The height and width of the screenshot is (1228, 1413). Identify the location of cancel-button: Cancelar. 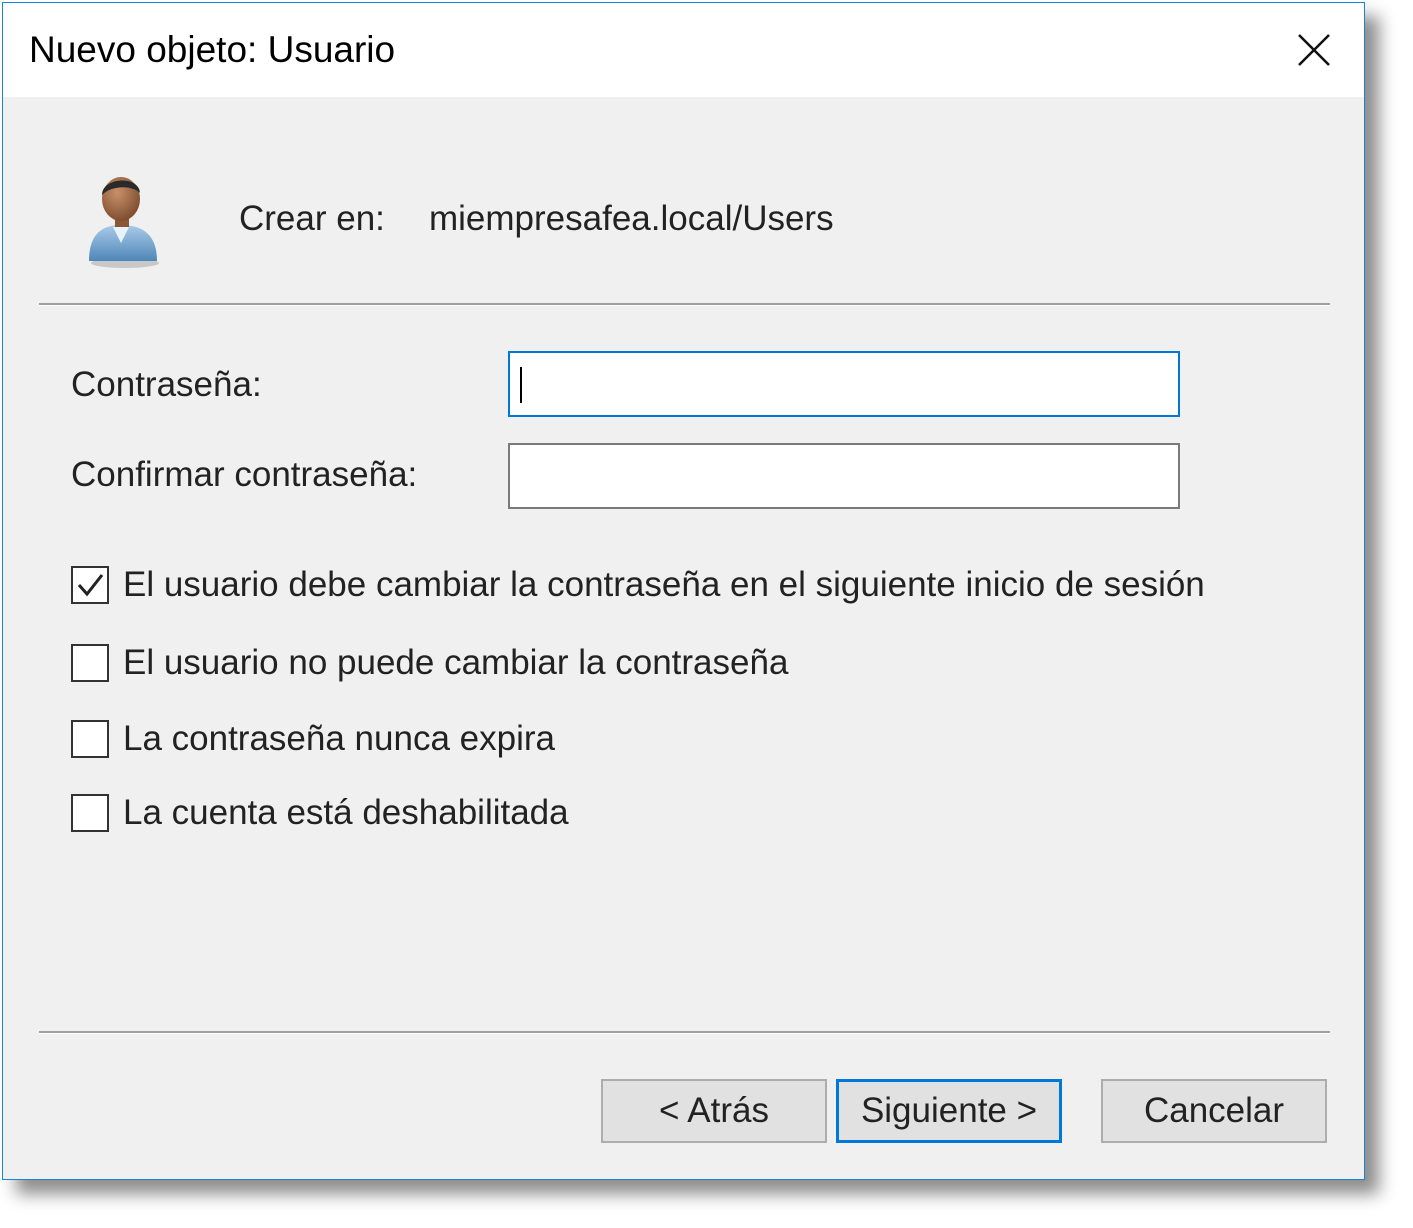
(1214, 1111).